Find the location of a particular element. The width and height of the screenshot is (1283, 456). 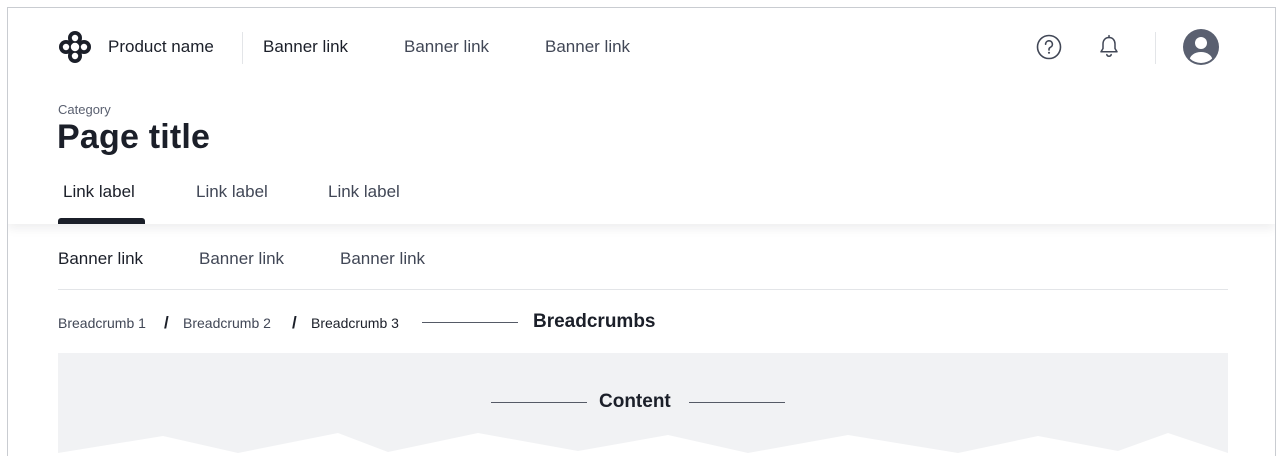

page-category: Category is located at coordinates (84, 109).